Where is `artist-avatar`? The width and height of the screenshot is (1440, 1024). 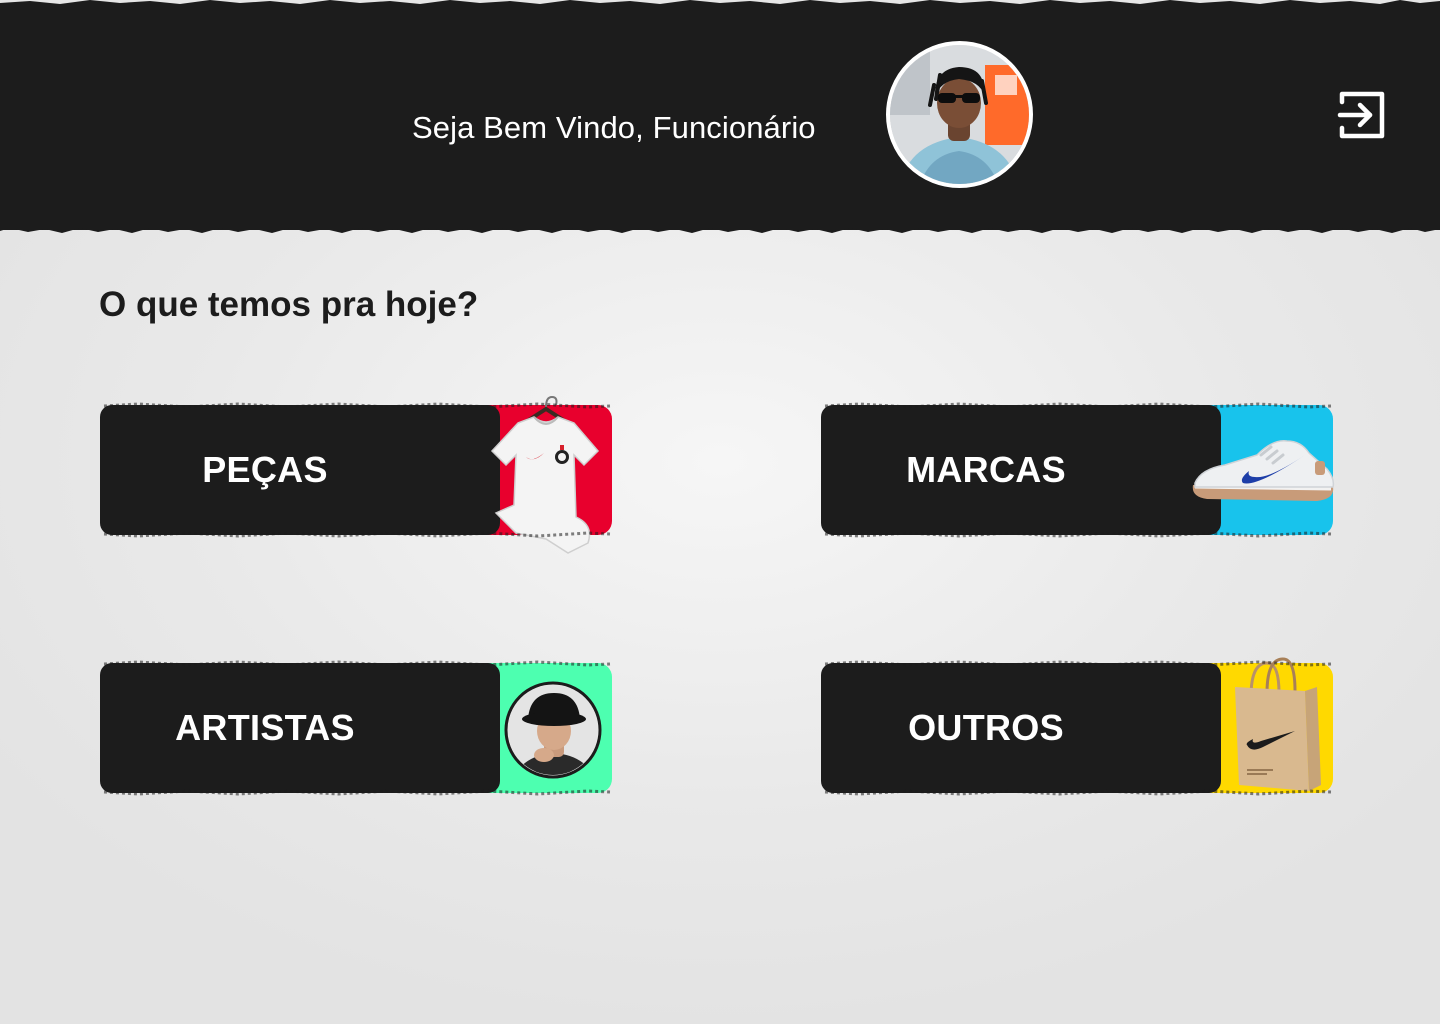
artist-avatar is located at coordinates (553, 730).